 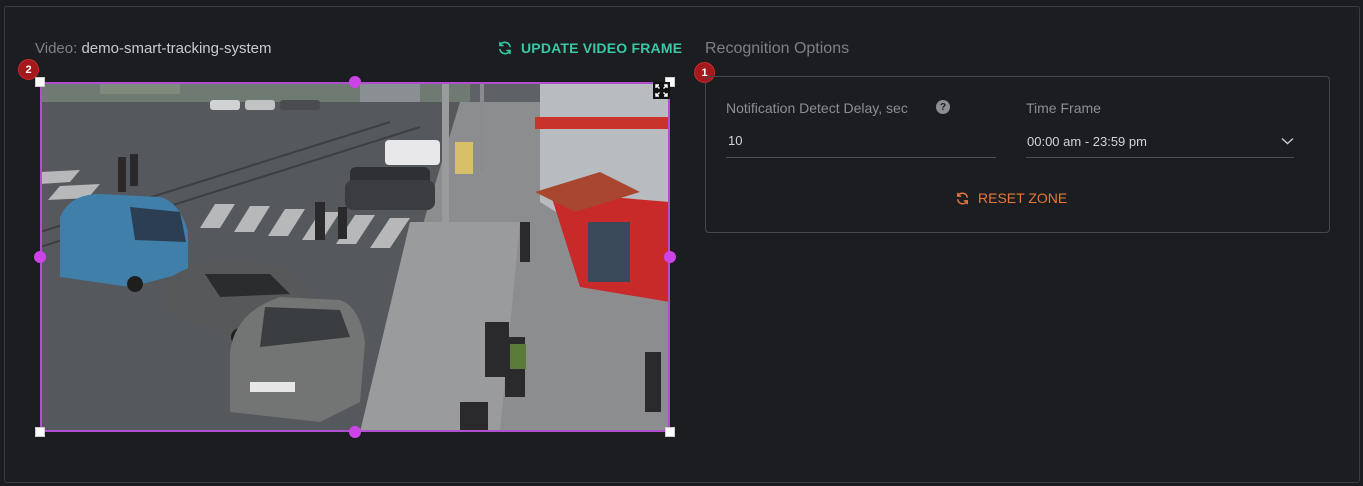 What do you see at coordinates (943, 107) in the screenshot?
I see `help-icon: ?` at bounding box center [943, 107].